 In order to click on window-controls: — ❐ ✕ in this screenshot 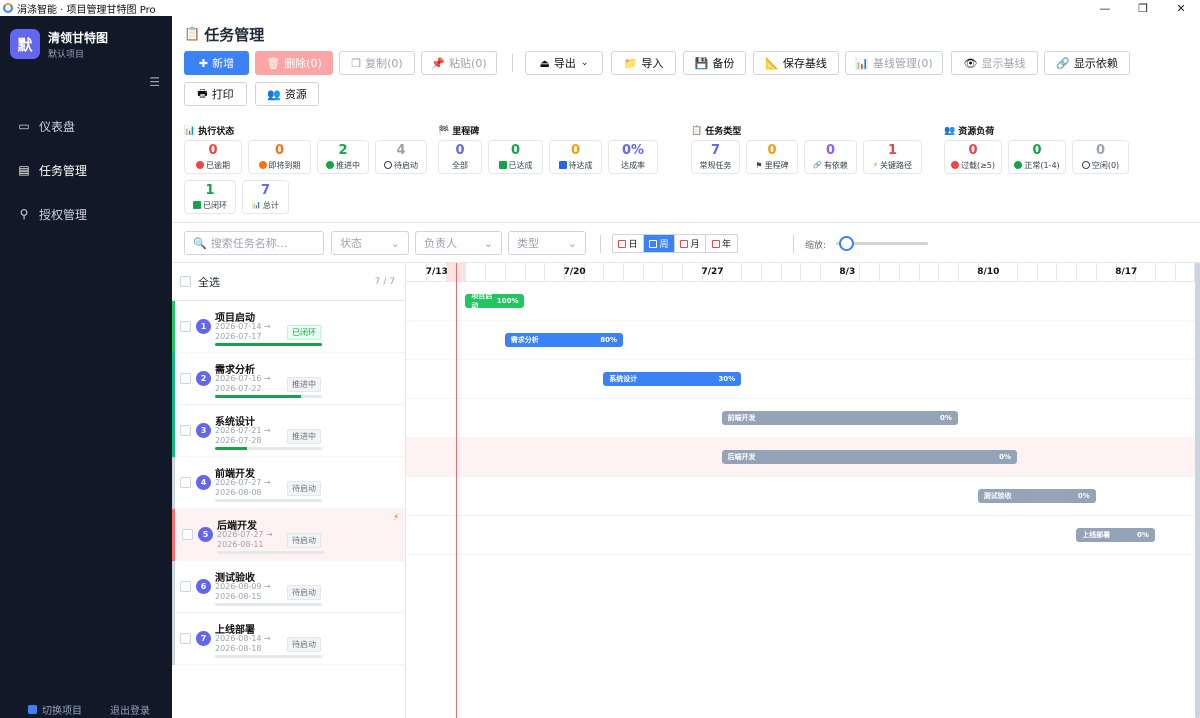, I will do `click(1143, 8)`.